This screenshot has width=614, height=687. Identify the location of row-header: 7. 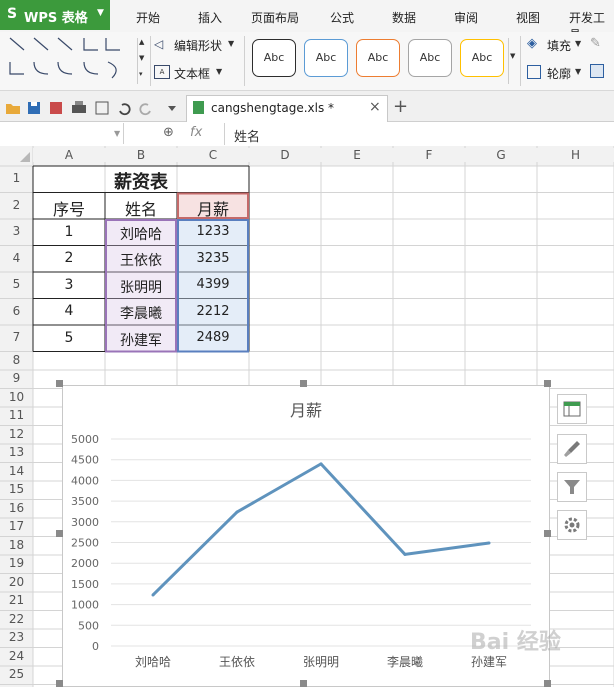
(16, 337).